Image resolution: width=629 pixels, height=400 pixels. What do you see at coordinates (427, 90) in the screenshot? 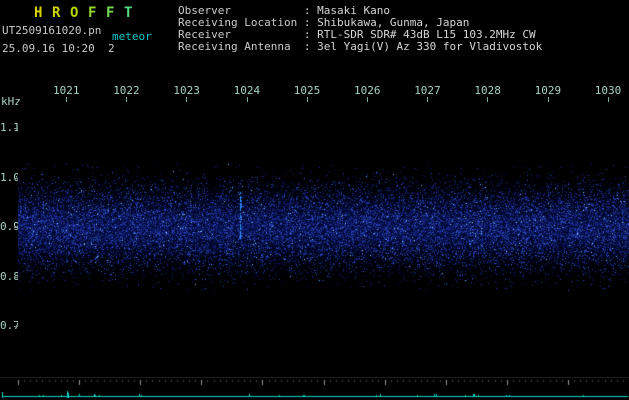
I see `time-axis-label: 1027` at bounding box center [427, 90].